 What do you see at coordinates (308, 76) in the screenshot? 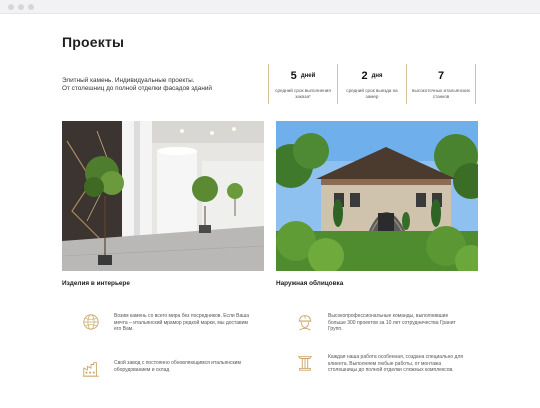
I see `stat-unit: дней` at bounding box center [308, 76].